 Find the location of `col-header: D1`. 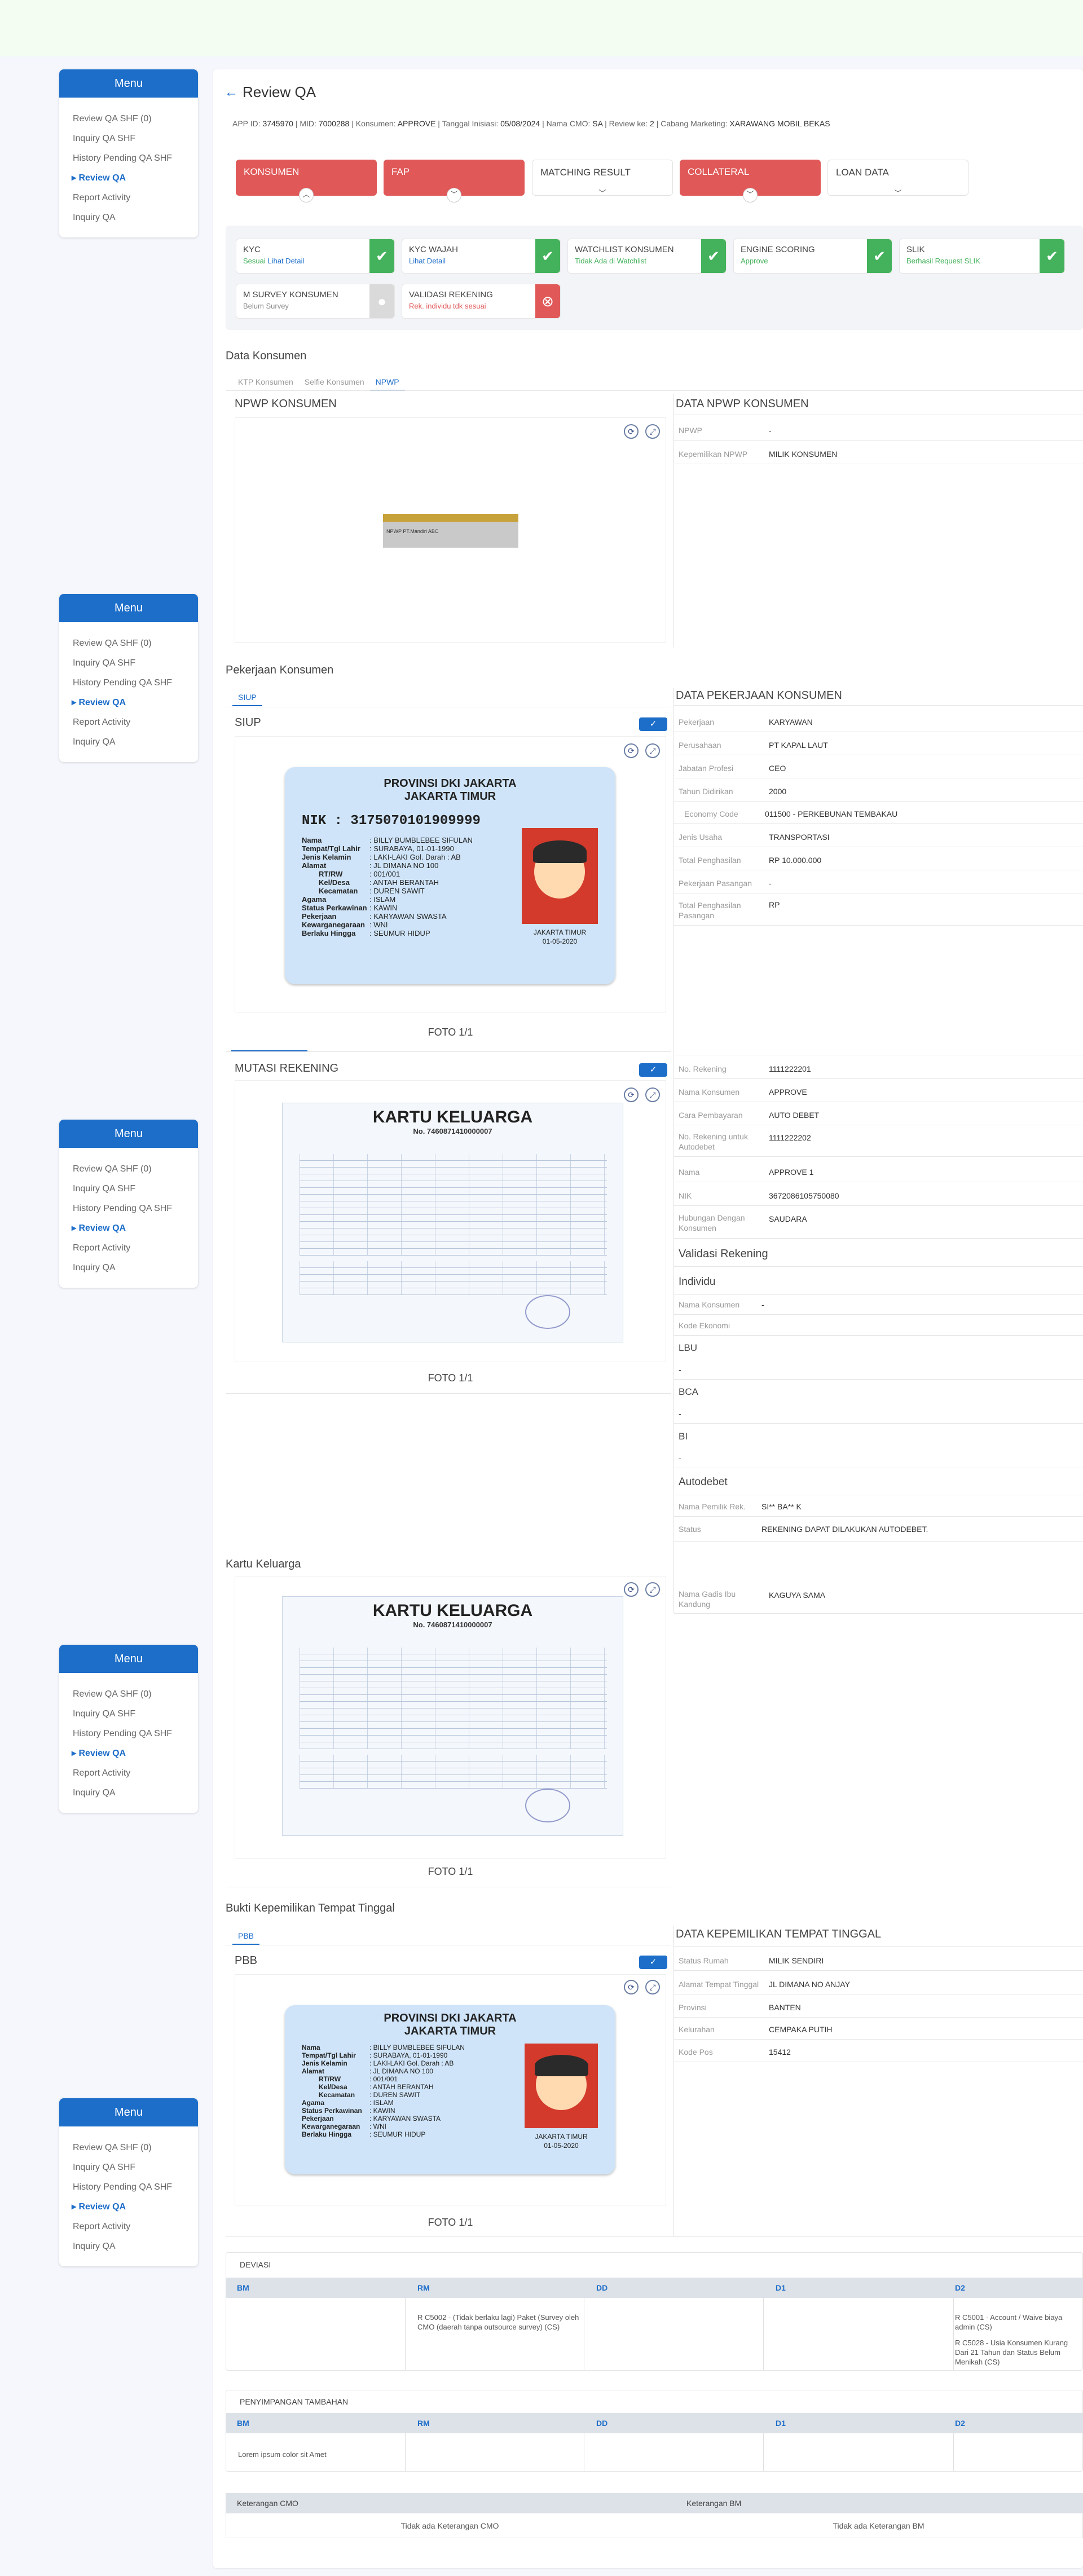

col-header: D1 is located at coordinates (781, 2287).